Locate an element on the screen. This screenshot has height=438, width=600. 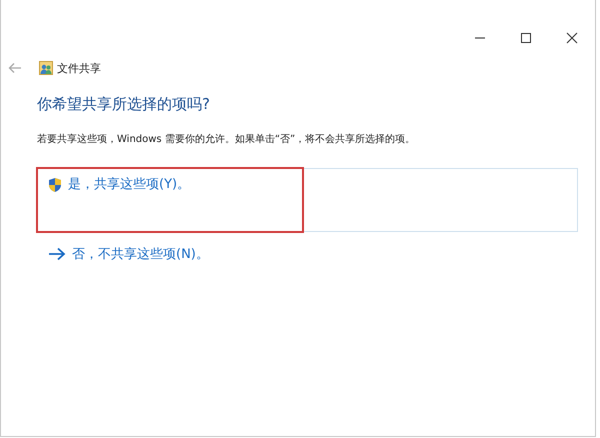
option-button: 否，不共享这些项(N)。 is located at coordinates (307, 262).